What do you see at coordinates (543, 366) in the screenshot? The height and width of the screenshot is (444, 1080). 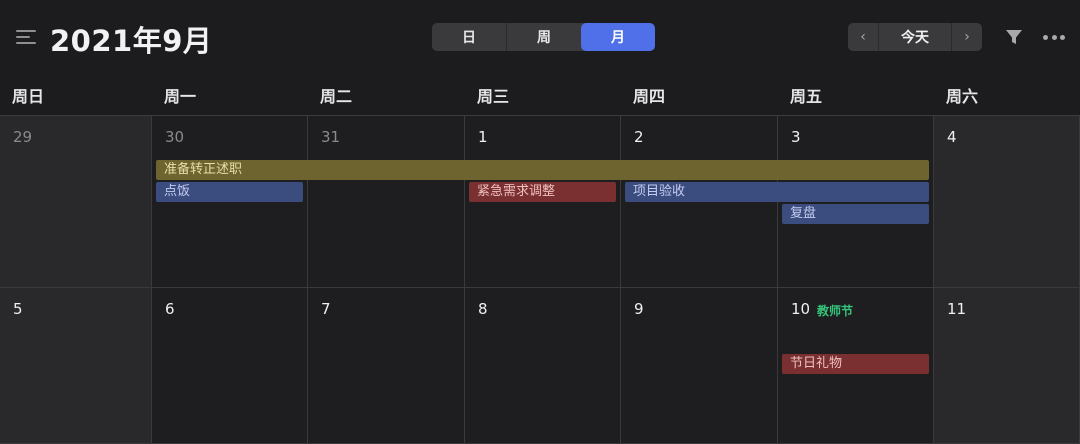 I see `day-cell: 8` at bounding box center [543, 366].